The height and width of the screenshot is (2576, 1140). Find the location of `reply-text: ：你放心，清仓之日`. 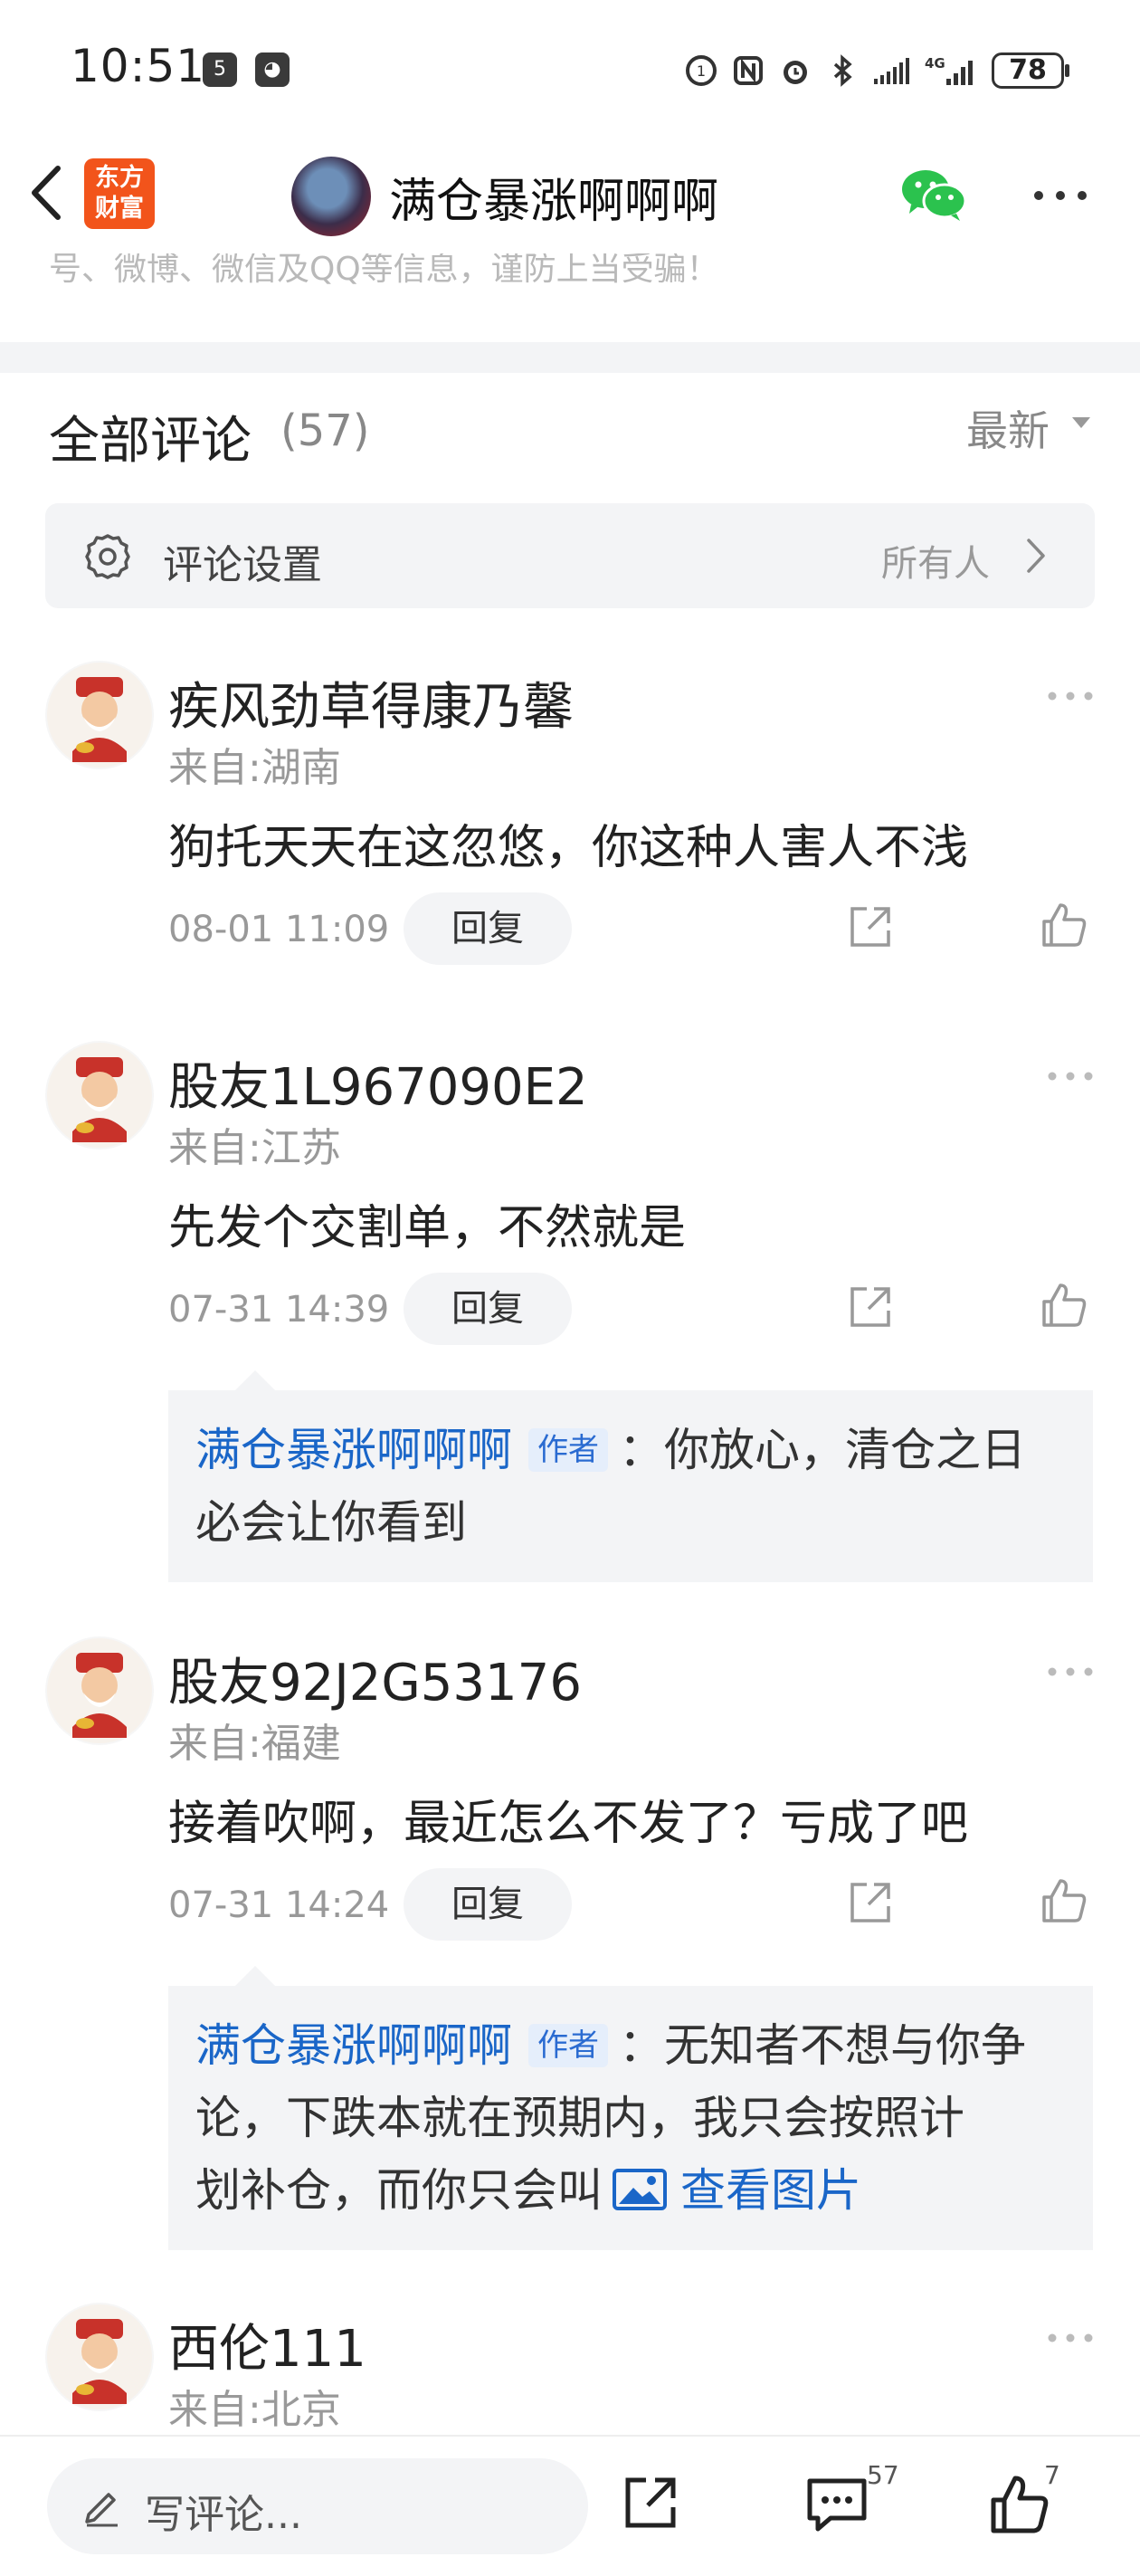

reply-text: ：你放心，清仓之日 is located at coordinates (823, 1450).